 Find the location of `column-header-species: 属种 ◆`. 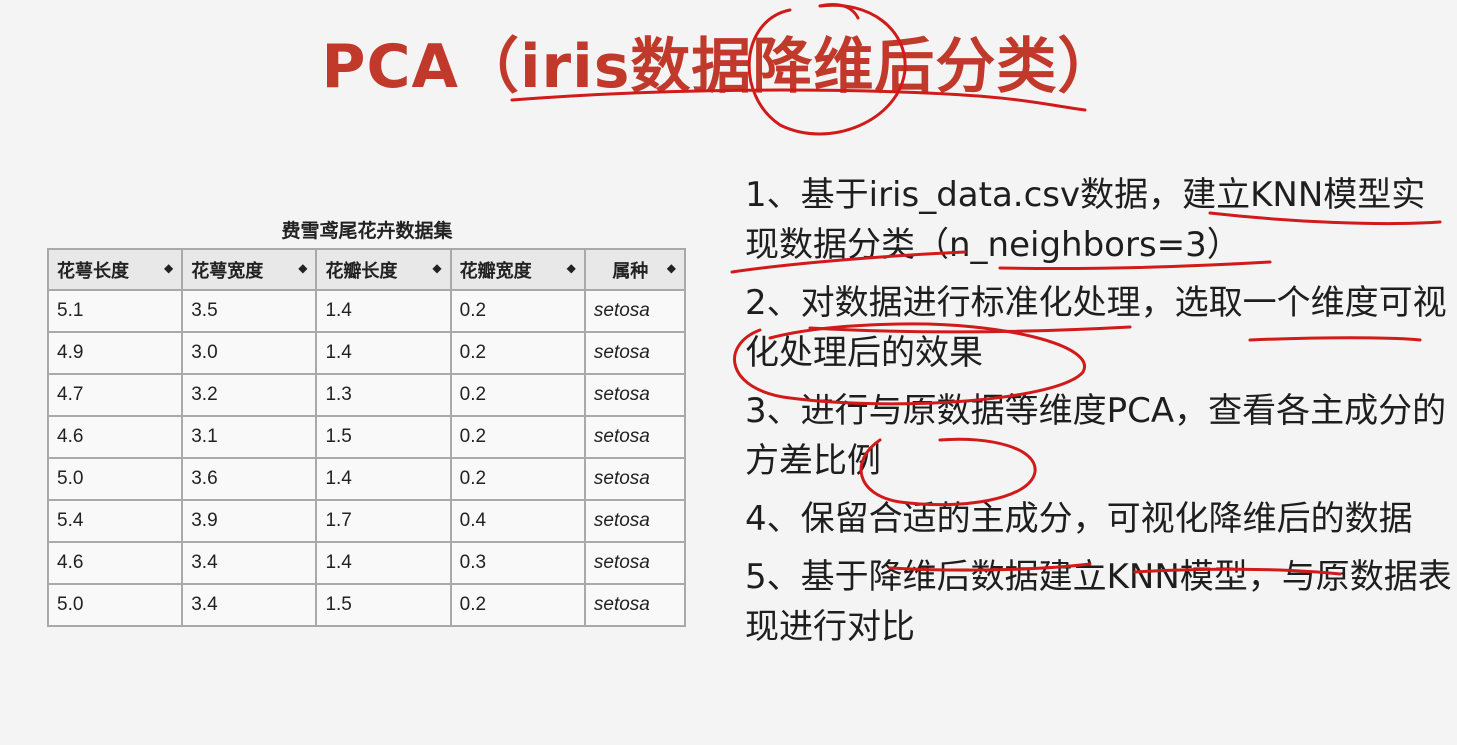

column-header-species: 属种 ◆ is located at coordinates (635, 269).